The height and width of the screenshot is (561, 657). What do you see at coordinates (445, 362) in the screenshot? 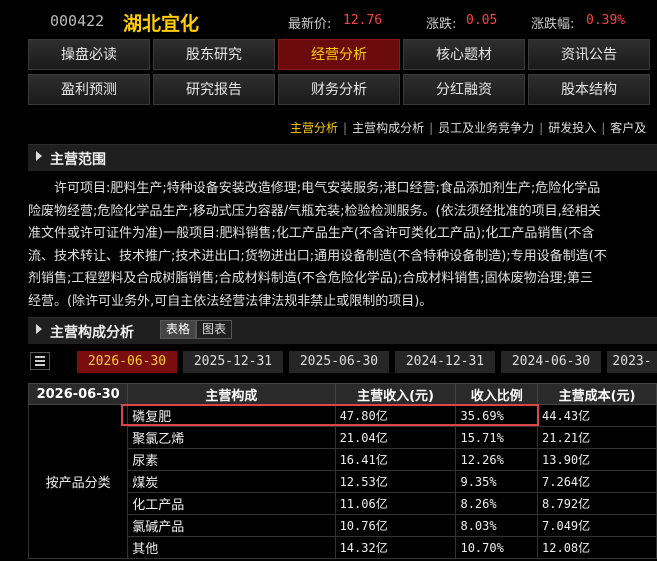
I see `date-tab: 2024-12-31` at bounding box center [445, 362].